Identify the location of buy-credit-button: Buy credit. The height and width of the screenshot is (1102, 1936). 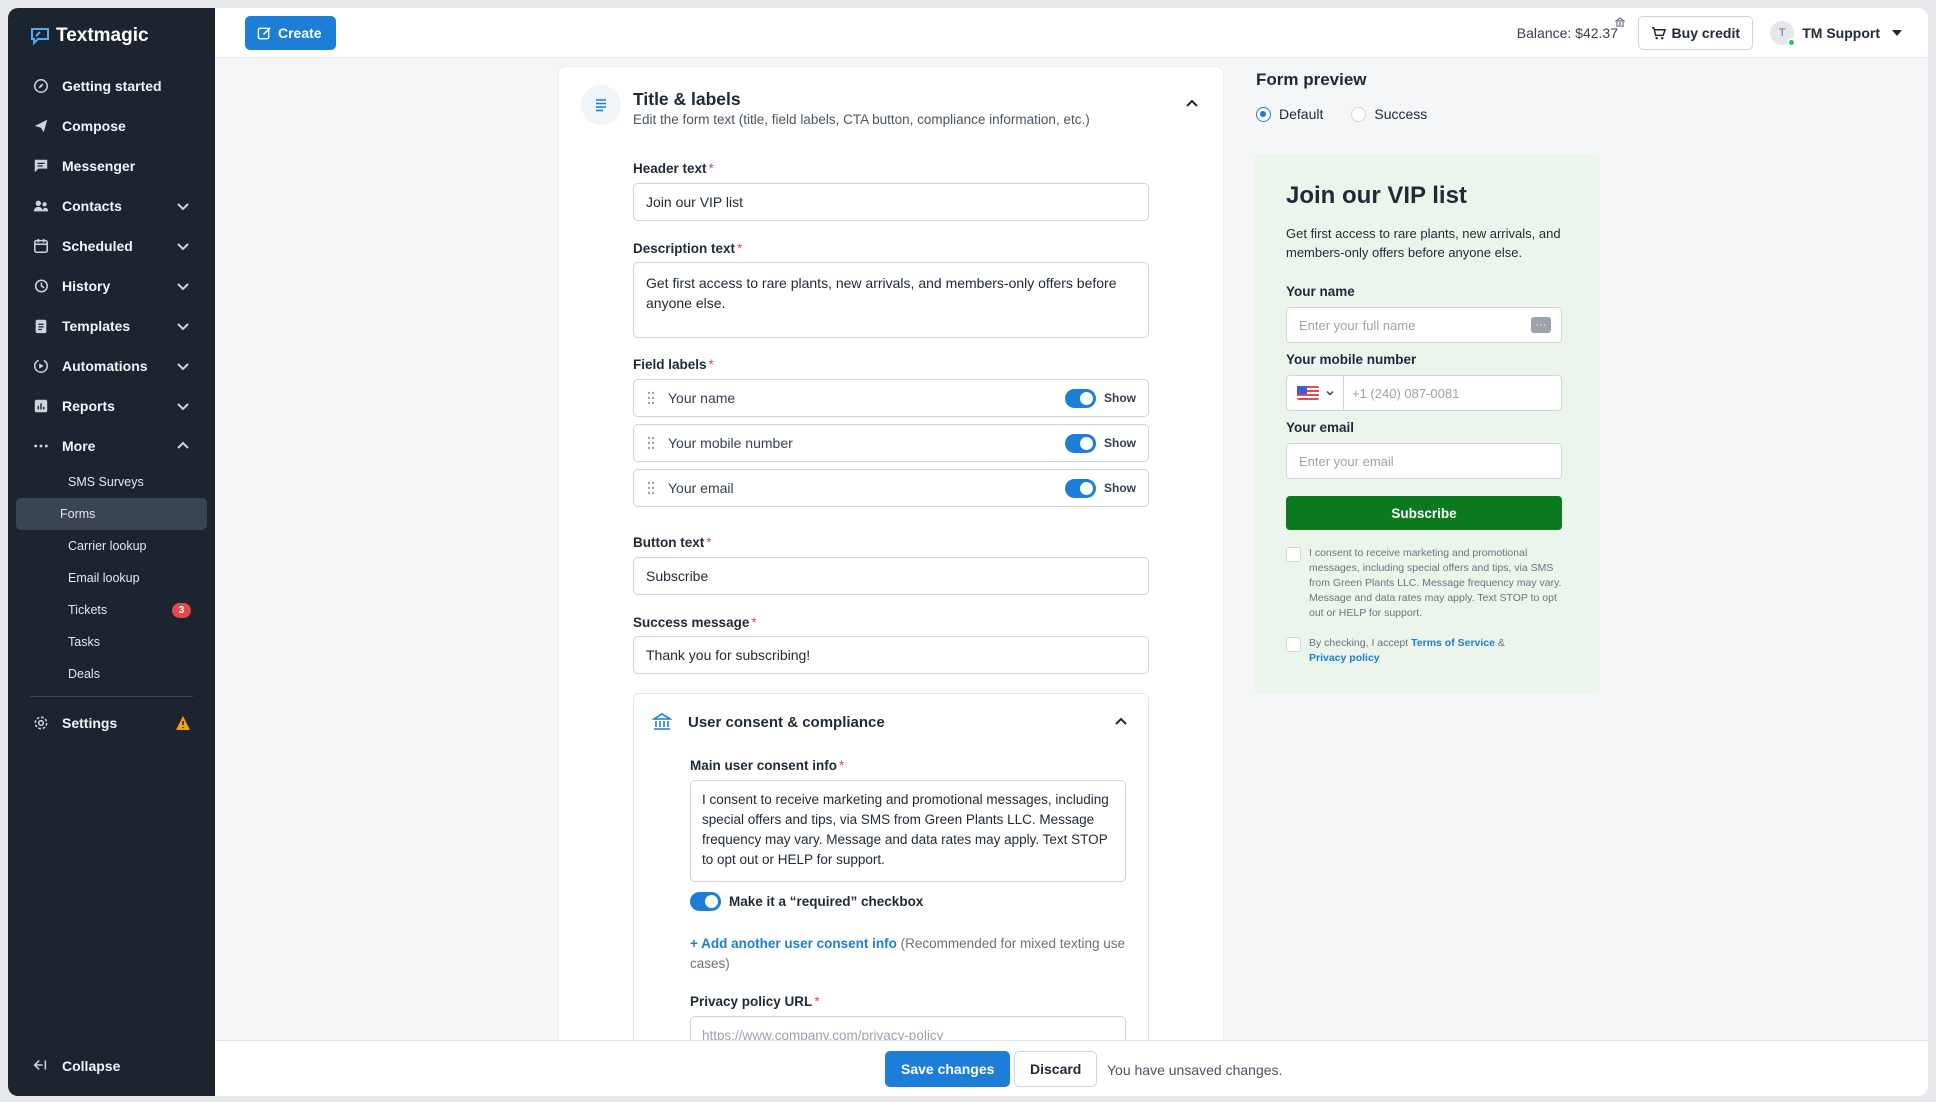
(1695, 33).